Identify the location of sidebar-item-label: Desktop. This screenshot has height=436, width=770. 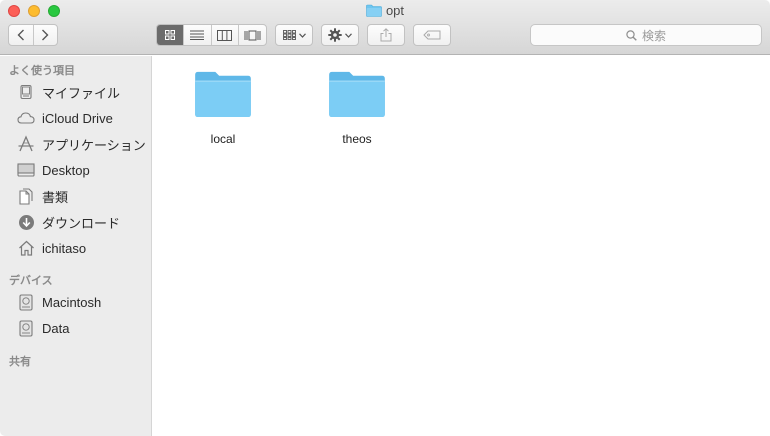
(66, 170).